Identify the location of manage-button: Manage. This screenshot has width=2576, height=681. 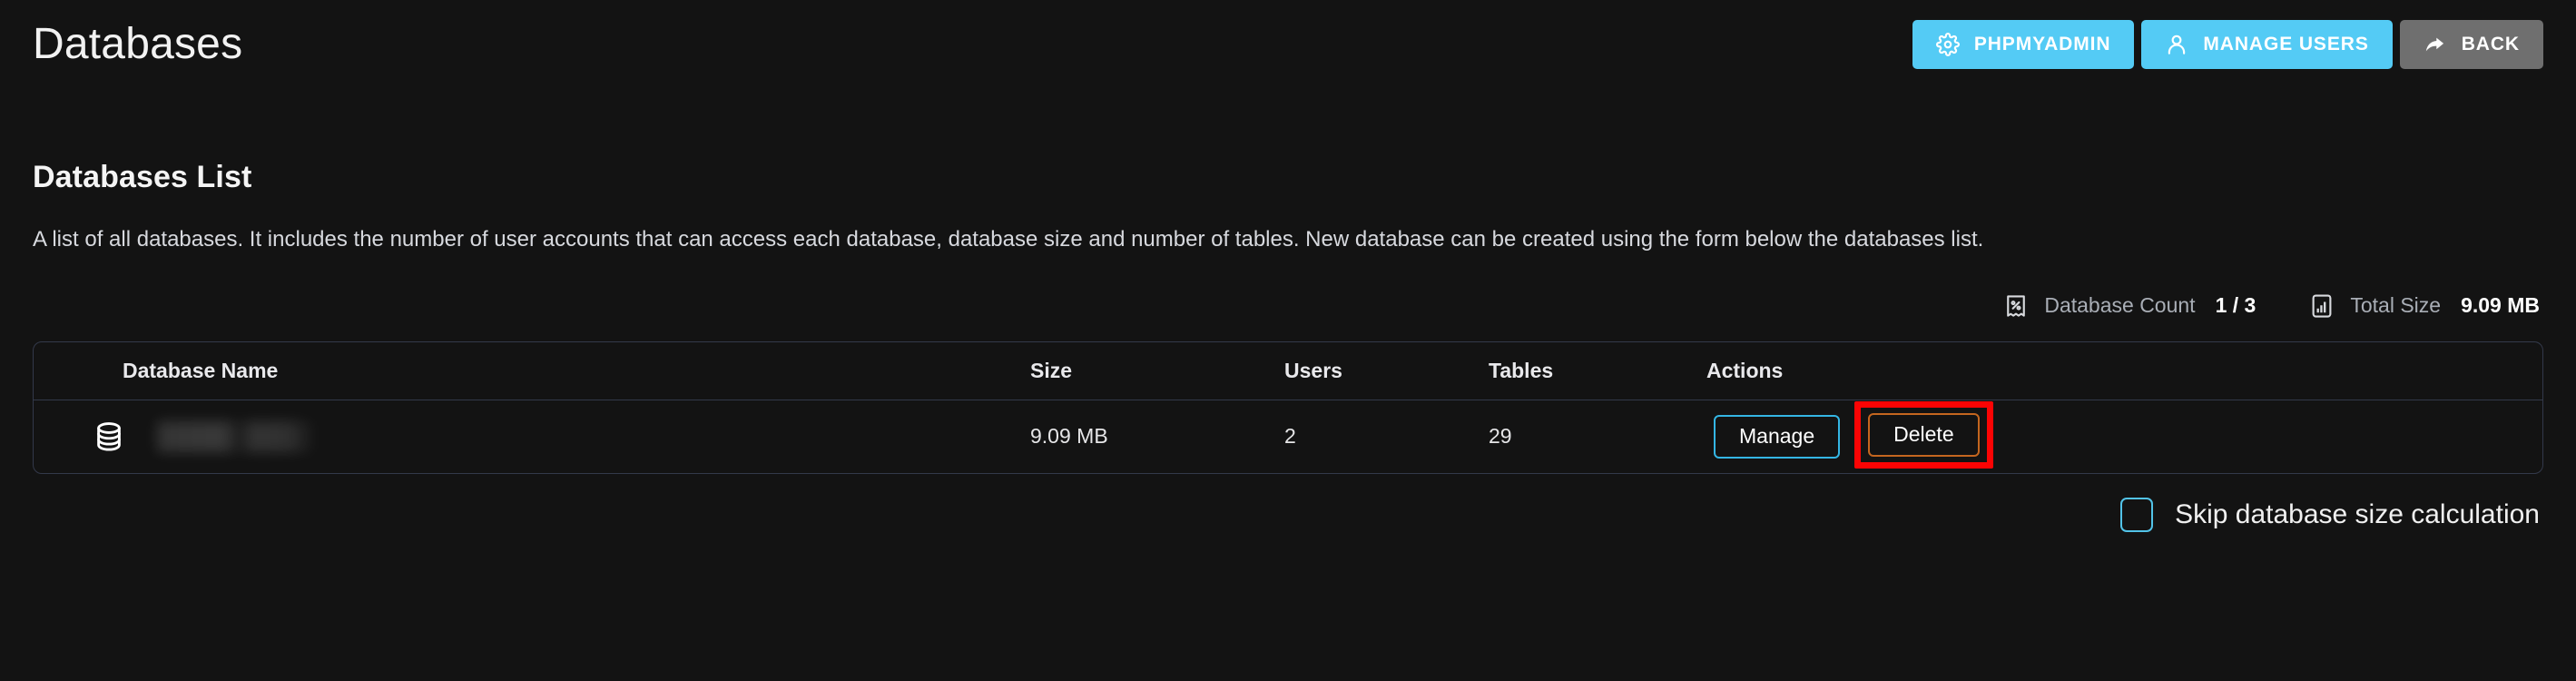
(1777, 436).